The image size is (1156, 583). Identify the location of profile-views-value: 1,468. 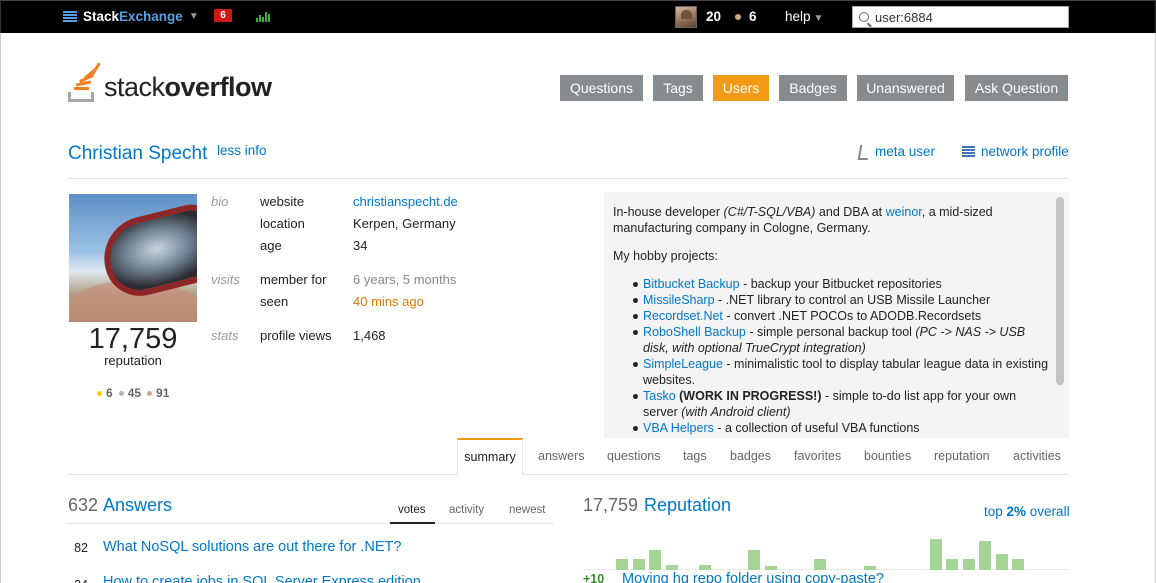
(369, 335).